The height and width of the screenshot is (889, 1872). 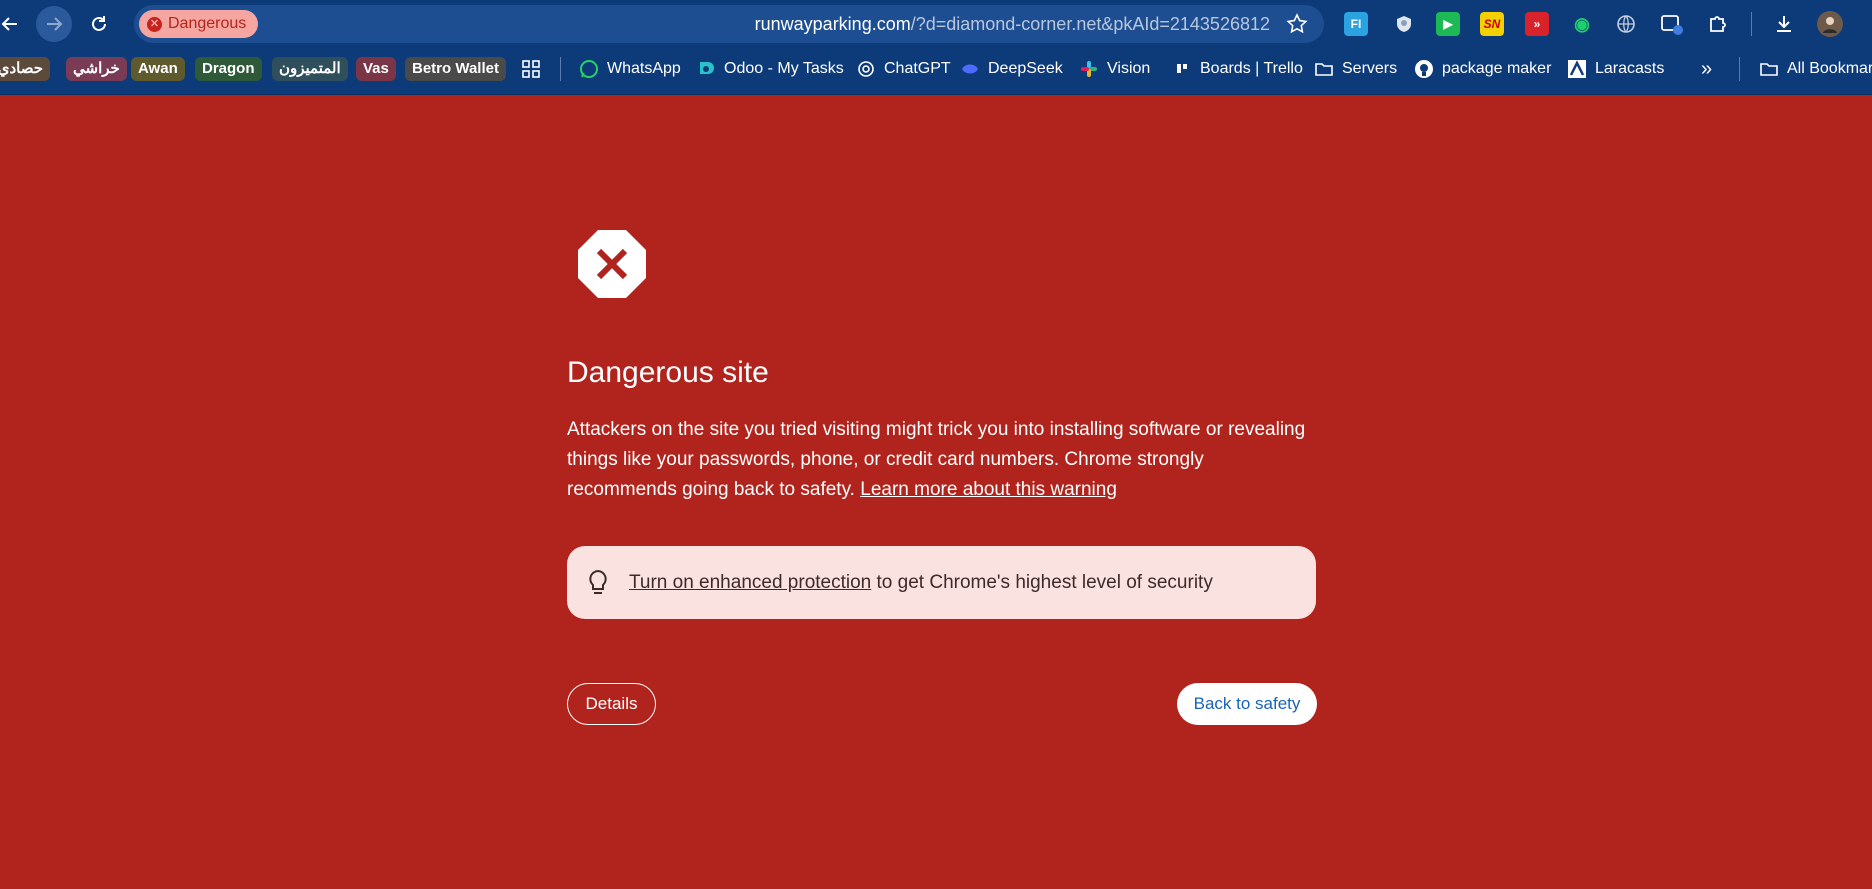 I want to click on back-to-safety-button: Back to safety, so click(x=1247, y=704).